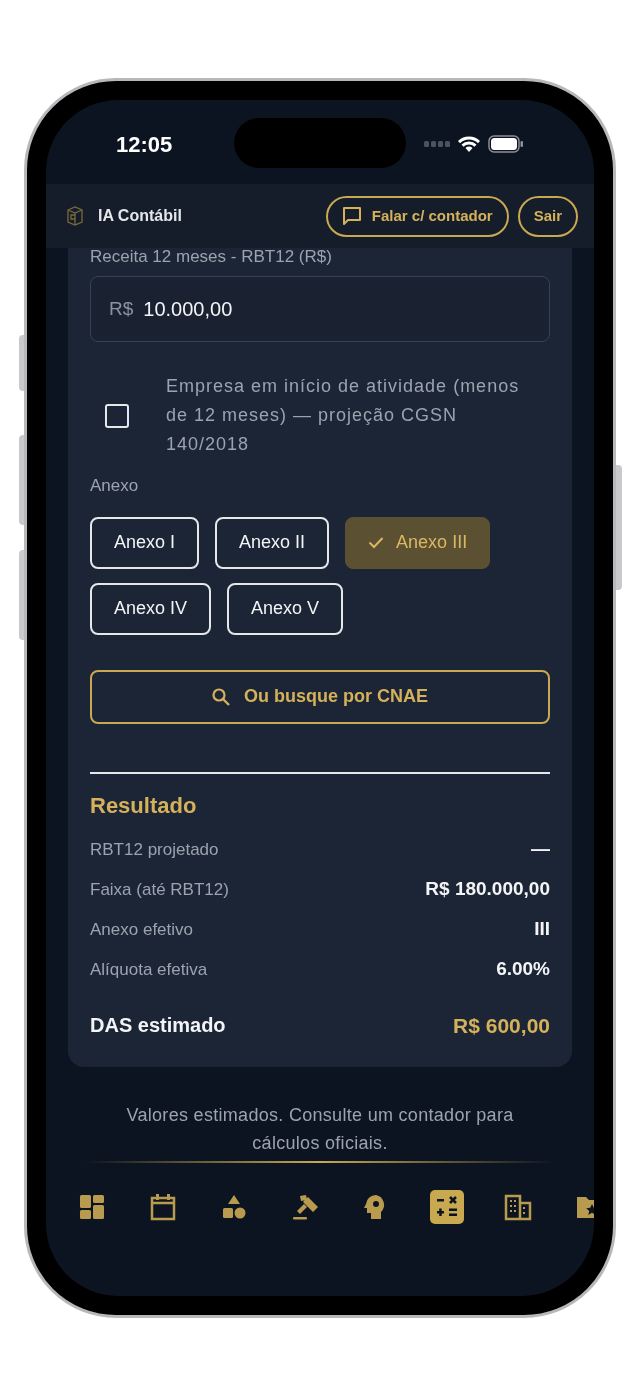 This screenshot has width=640, height=1385. I want to click on wifi-icon, so click(469, 144).